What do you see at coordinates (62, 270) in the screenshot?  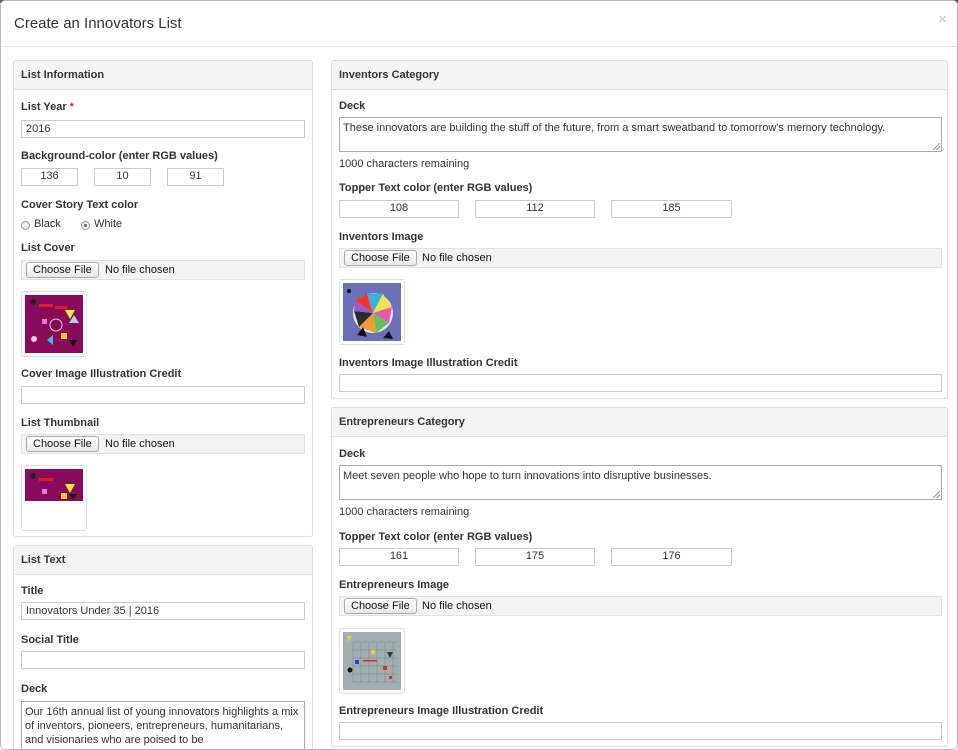 I see `list-cover-choose-file-button: Choose File` at bounding box center [62, 270].